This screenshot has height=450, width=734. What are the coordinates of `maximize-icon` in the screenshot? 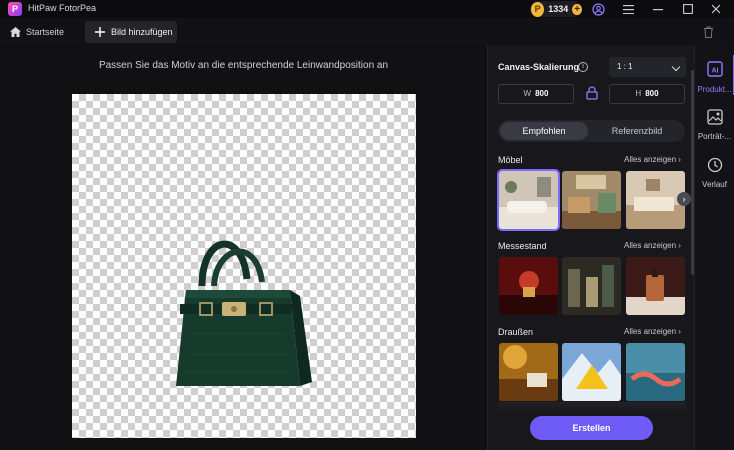 It's located at (688, 9).